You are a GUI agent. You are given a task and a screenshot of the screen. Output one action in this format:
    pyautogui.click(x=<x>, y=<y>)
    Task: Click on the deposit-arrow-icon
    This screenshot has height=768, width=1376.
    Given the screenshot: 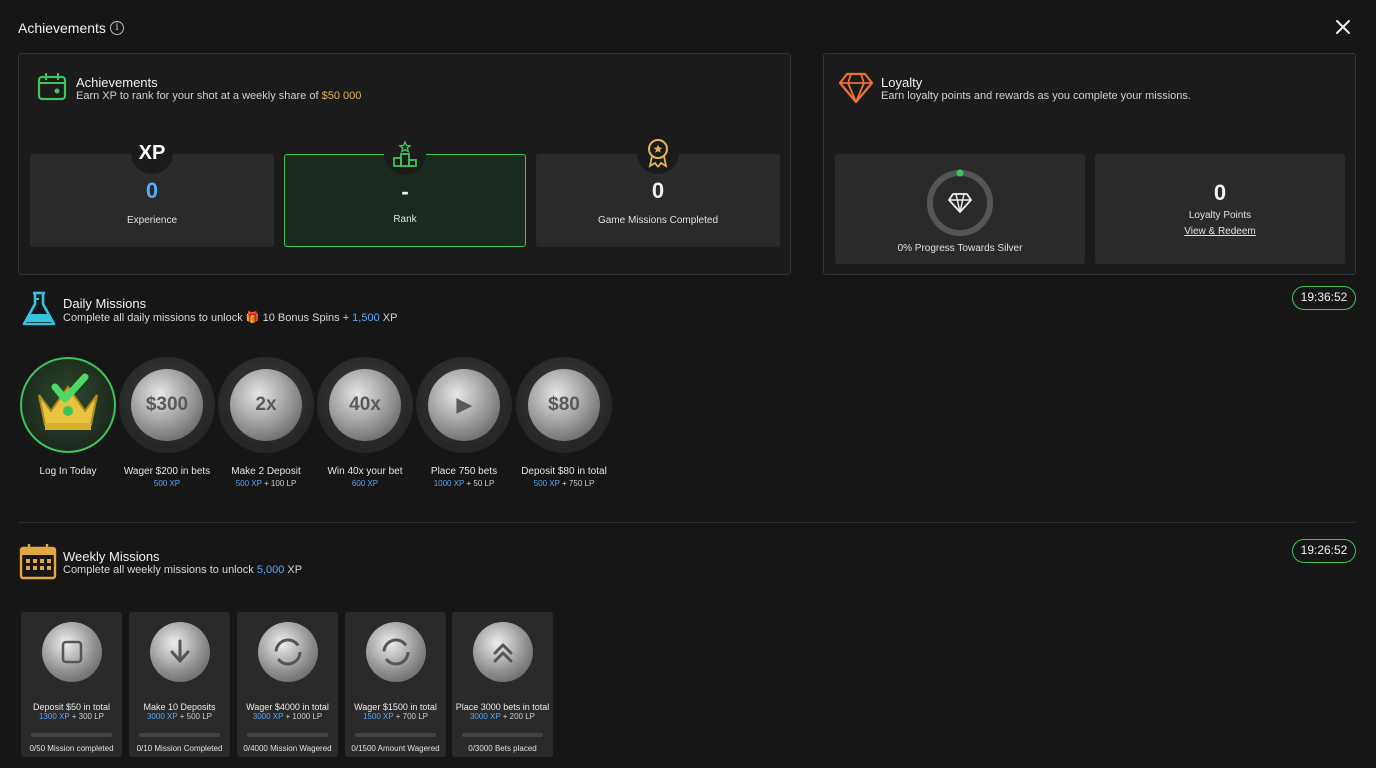 What is the action you would take?
    pyautogui.click(x=180, y=652)
    